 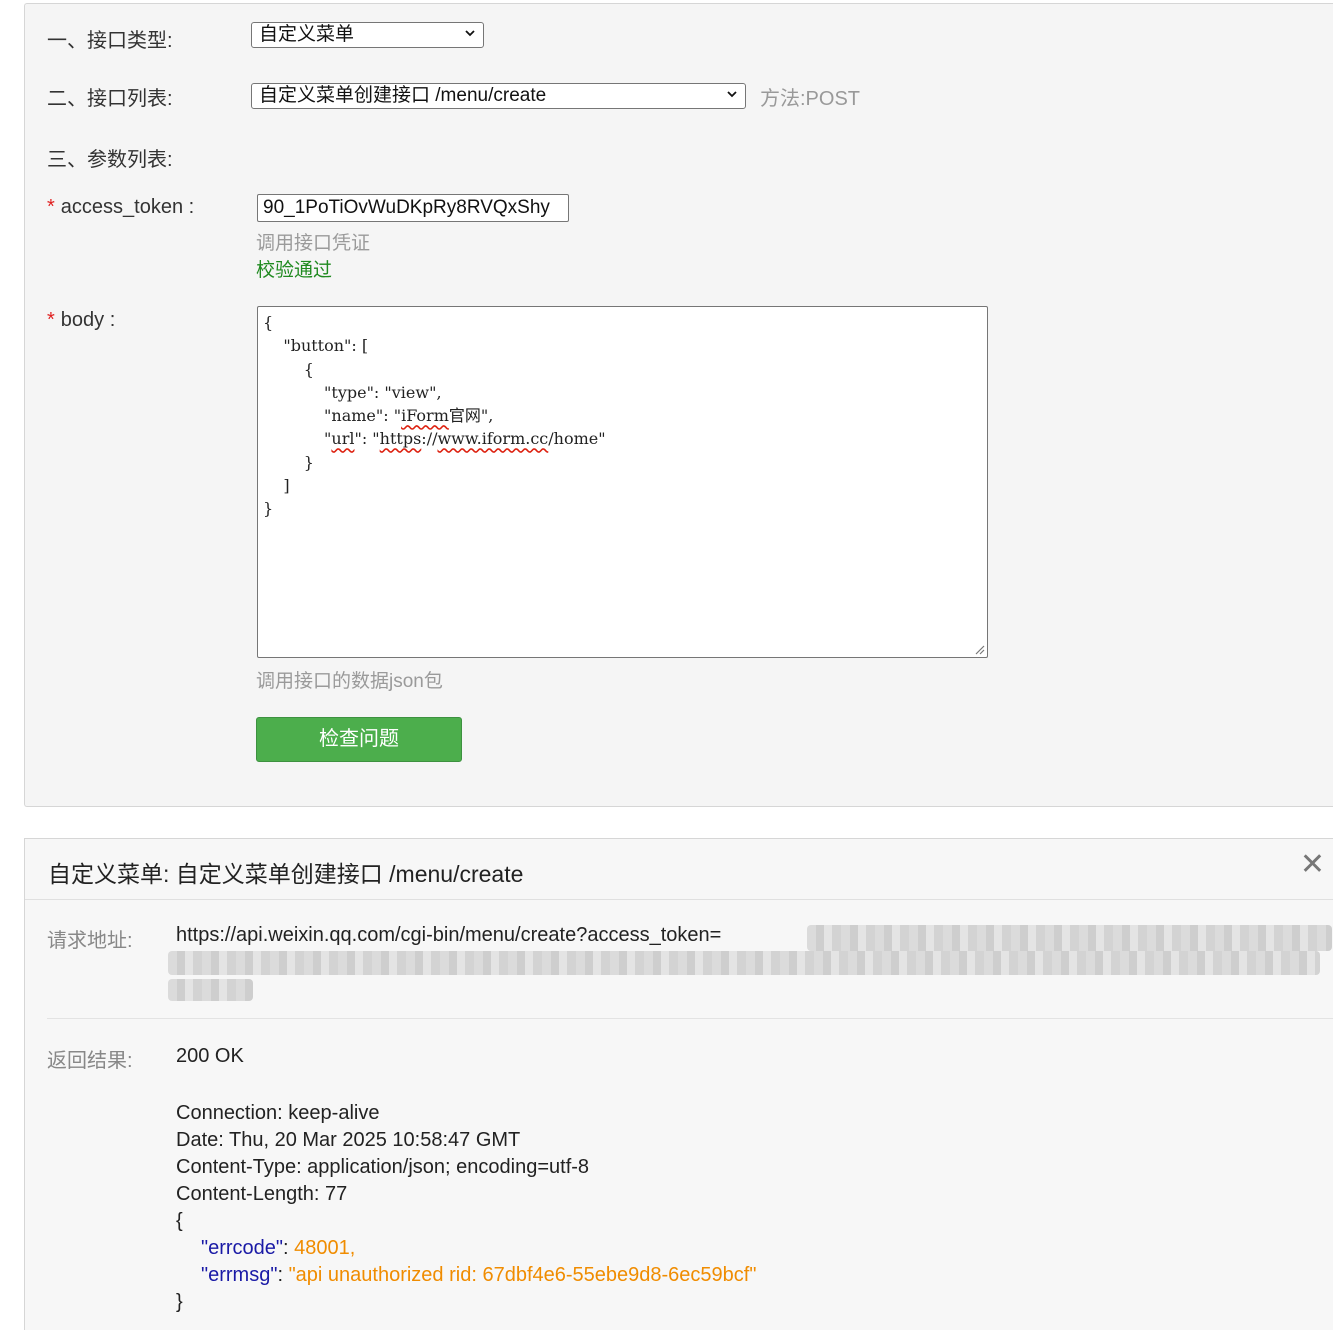 What do you see at coordinates (349, 681) in the screenshot?
I see `body-hint: 调用接口的数据json包` at bounding box center [349, 681].